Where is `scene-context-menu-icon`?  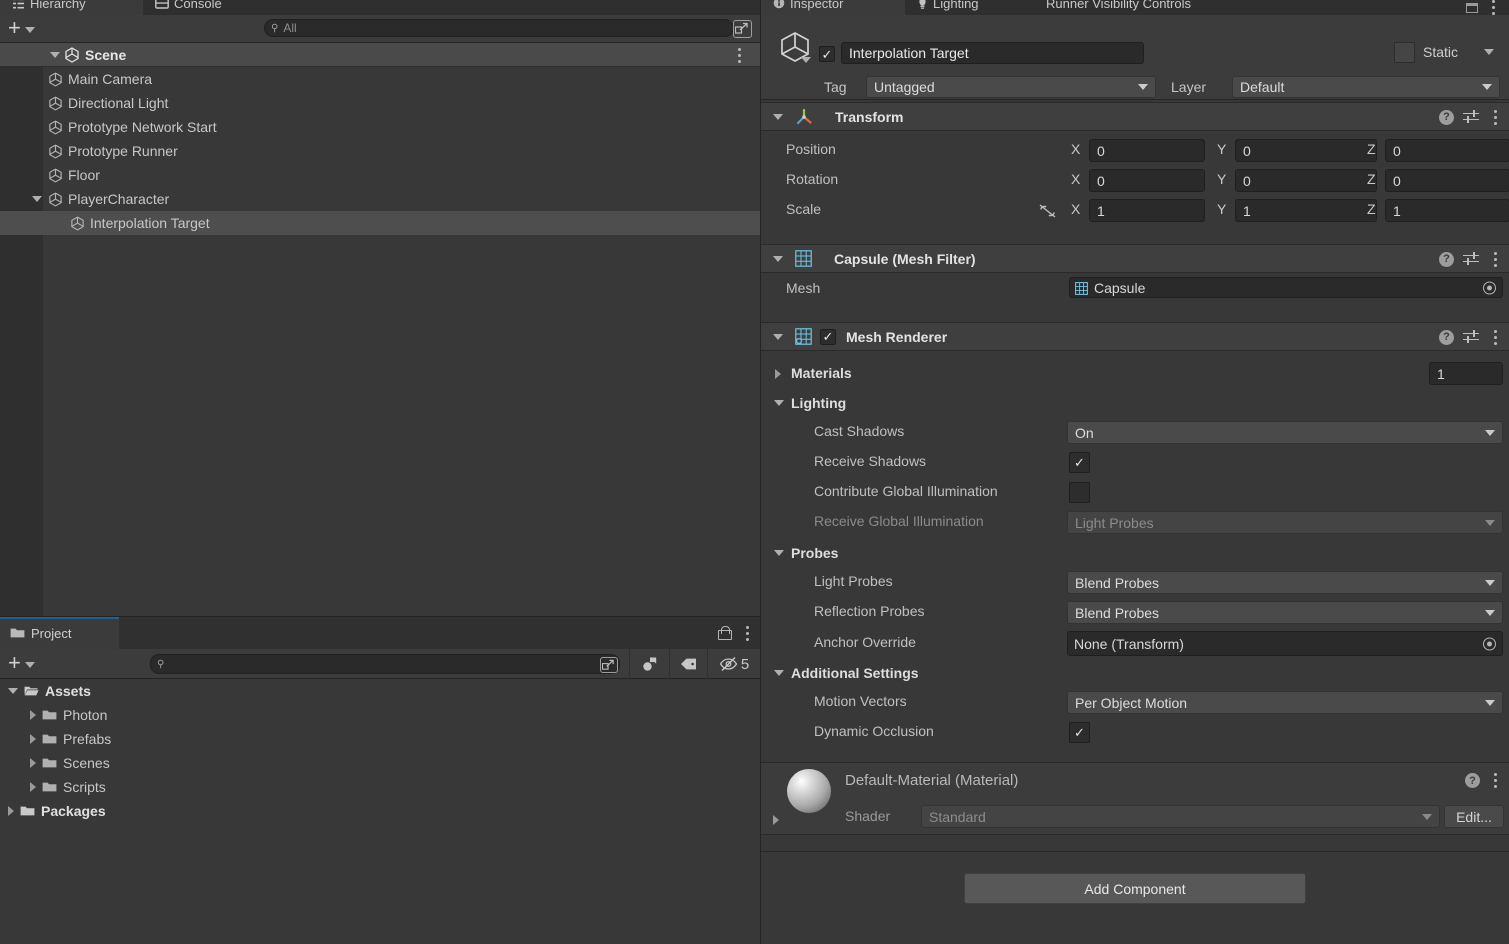
scene-context-menu-icon is located at coordinates (739, 55).